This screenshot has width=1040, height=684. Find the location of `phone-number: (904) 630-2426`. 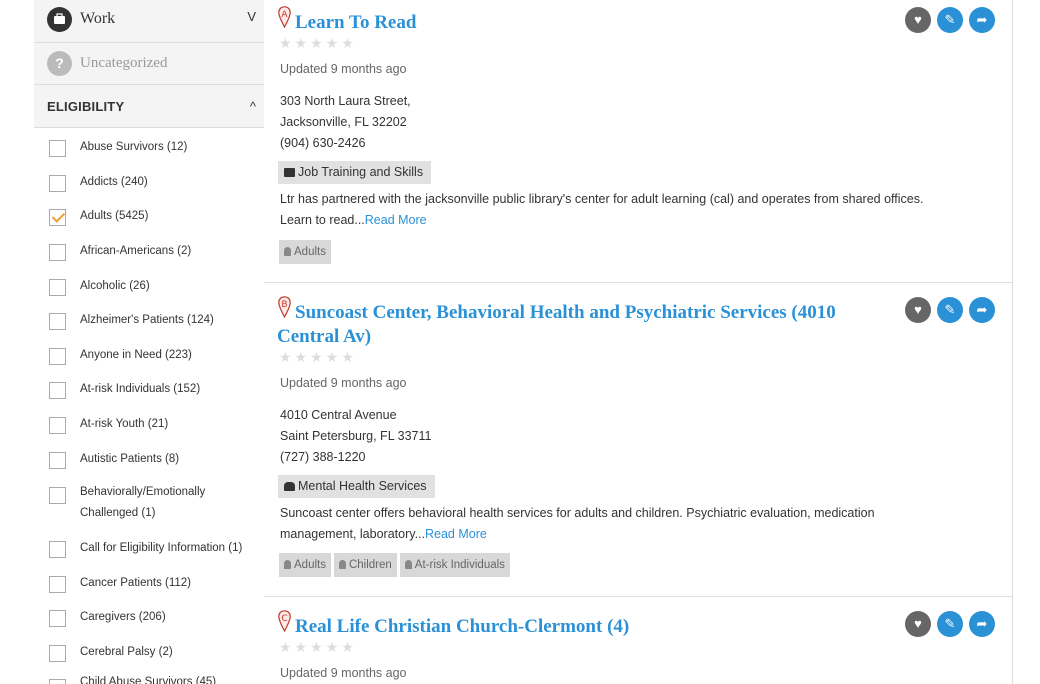

phone-number: (904) 630-2426 is located at coordinates (323, 143).